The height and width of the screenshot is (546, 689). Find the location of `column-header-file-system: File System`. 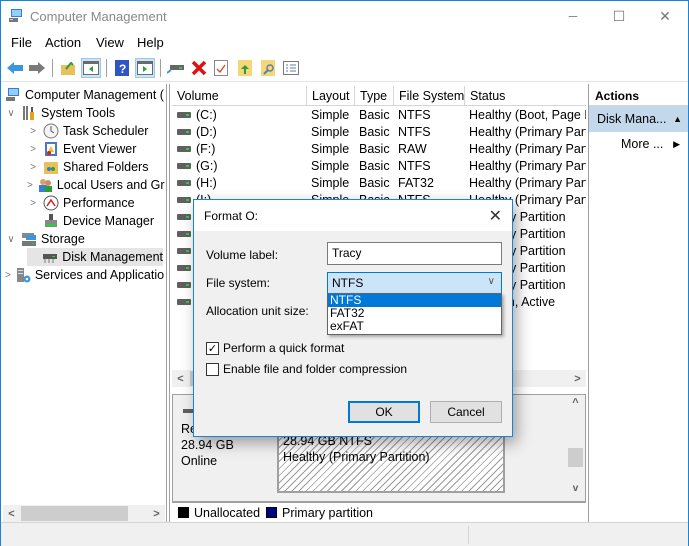

column-header-file-system: File System is located at coordinates (429, 96).